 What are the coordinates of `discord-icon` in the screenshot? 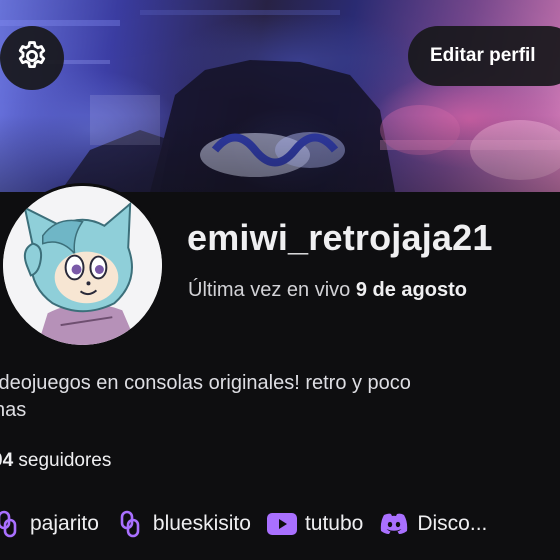 It's located at (394, 524).